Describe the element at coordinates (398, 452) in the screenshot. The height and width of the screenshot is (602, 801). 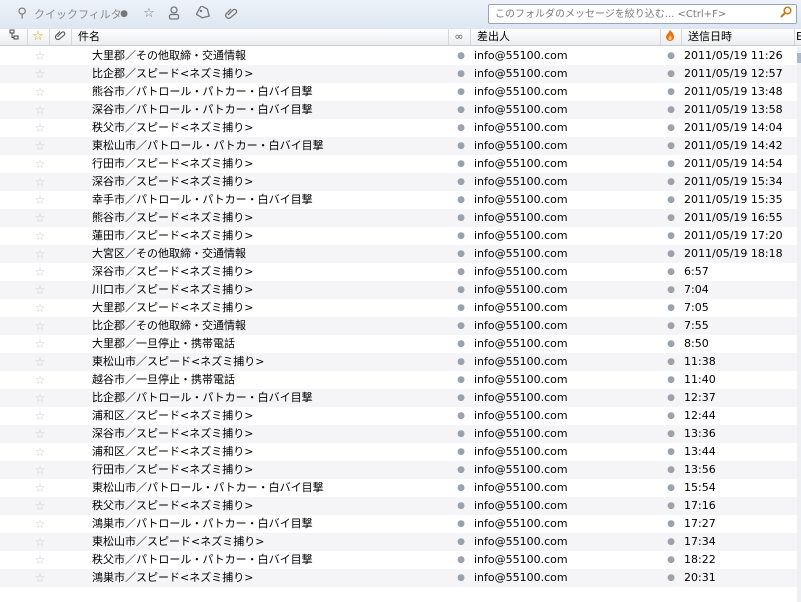
I see `message-row: ☆ 浦和区／スピード<ネズミ捕り> ● info@55100.com ● 13:44` at that location.